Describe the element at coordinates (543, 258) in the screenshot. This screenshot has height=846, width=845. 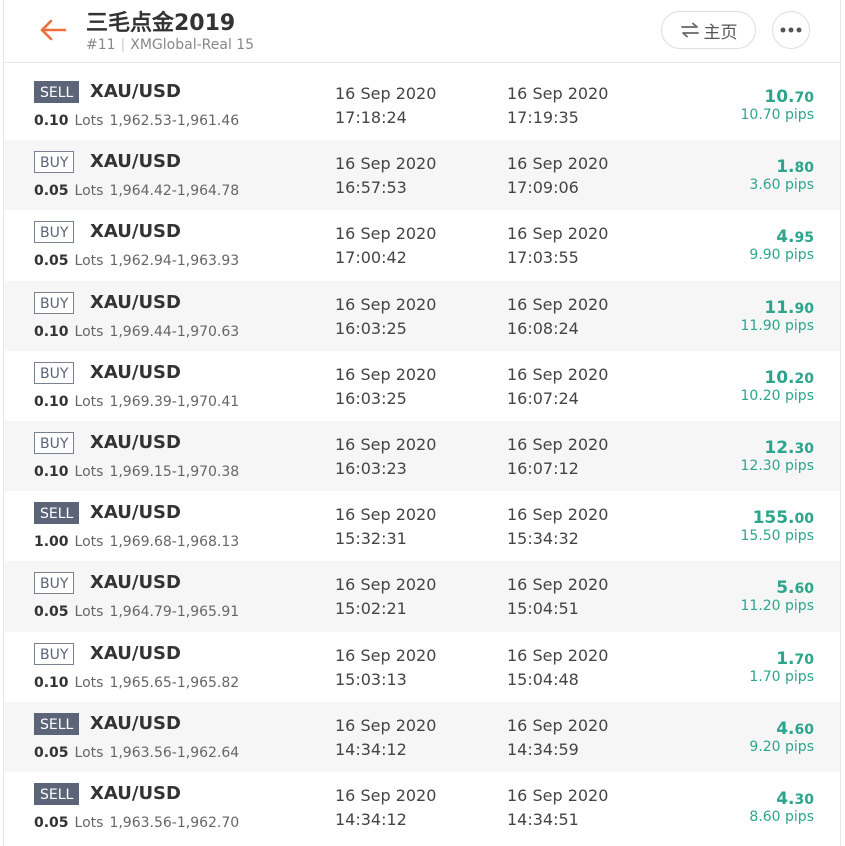
I see `close-time: 17:03:55` at that location.